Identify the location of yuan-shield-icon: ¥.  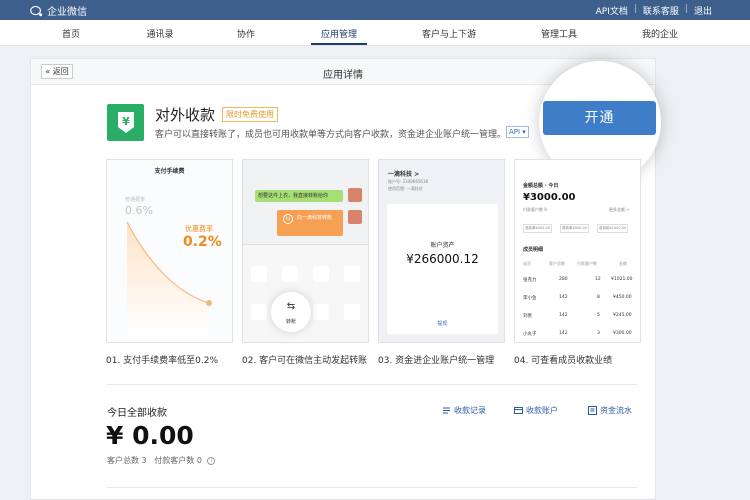
(125, 122).